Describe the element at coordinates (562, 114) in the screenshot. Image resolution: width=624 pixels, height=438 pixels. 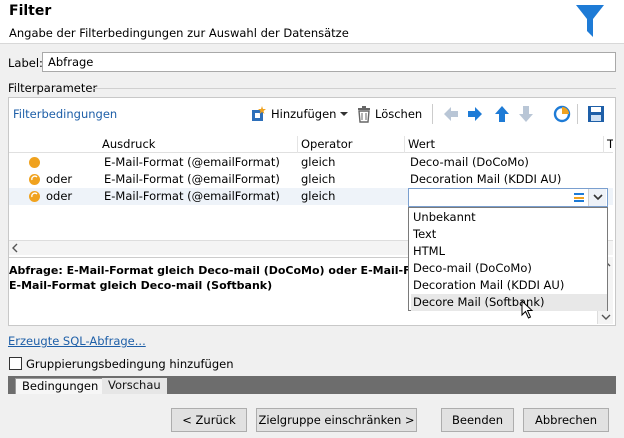
I see `refresh-icon` at that location.